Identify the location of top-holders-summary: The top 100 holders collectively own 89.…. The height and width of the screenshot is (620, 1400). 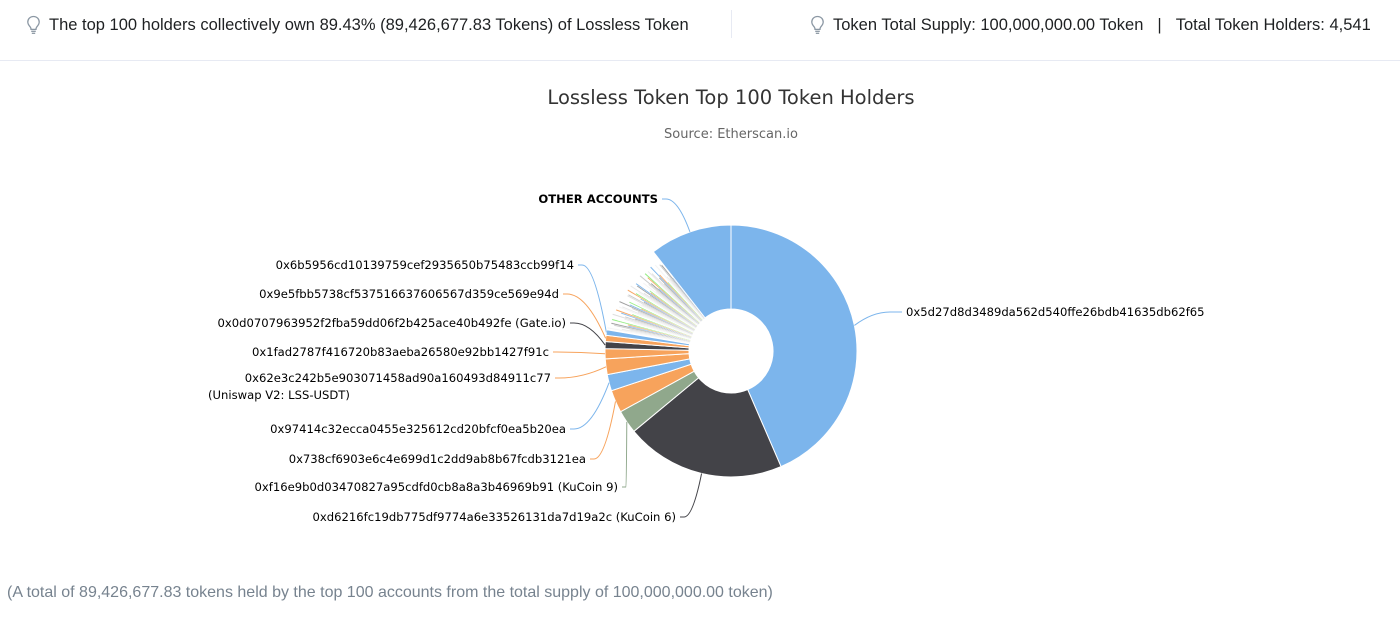
(357, 25).